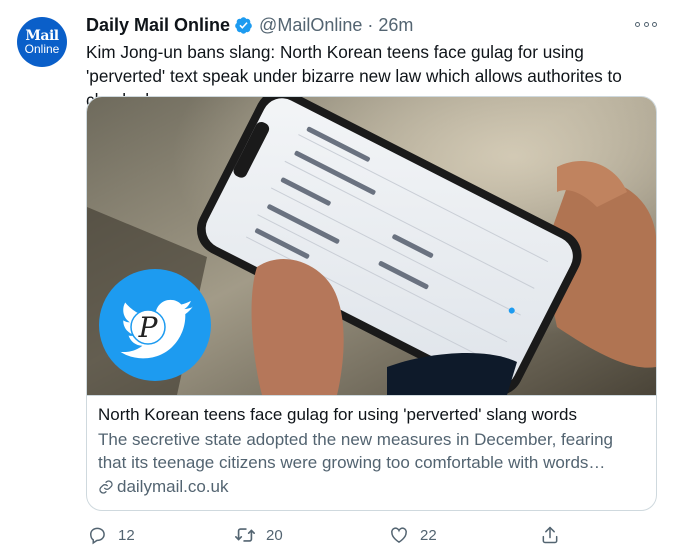 This screenshot has height=556, width=677. What do you see at coordinates (245, 535) in the screenshot?
I see `retweet-icon` at bounding box center [245, 535].